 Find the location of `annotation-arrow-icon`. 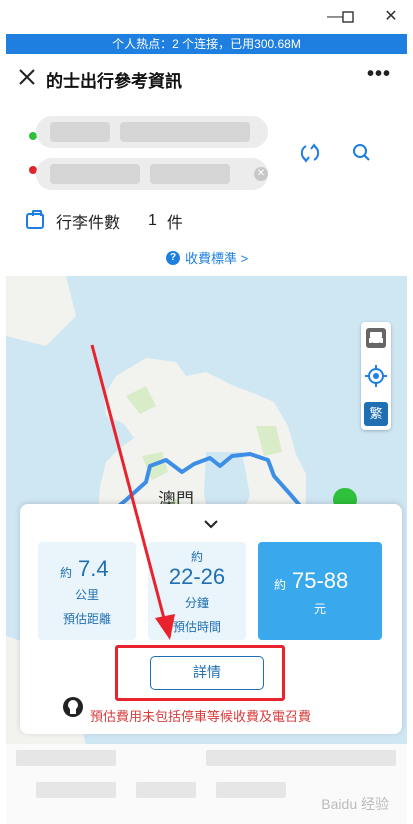

annotation-arrow-icon is located at coordinates (132, 492).